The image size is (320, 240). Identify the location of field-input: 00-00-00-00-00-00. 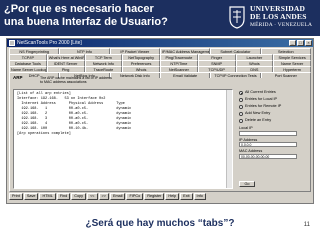
(268, 156).